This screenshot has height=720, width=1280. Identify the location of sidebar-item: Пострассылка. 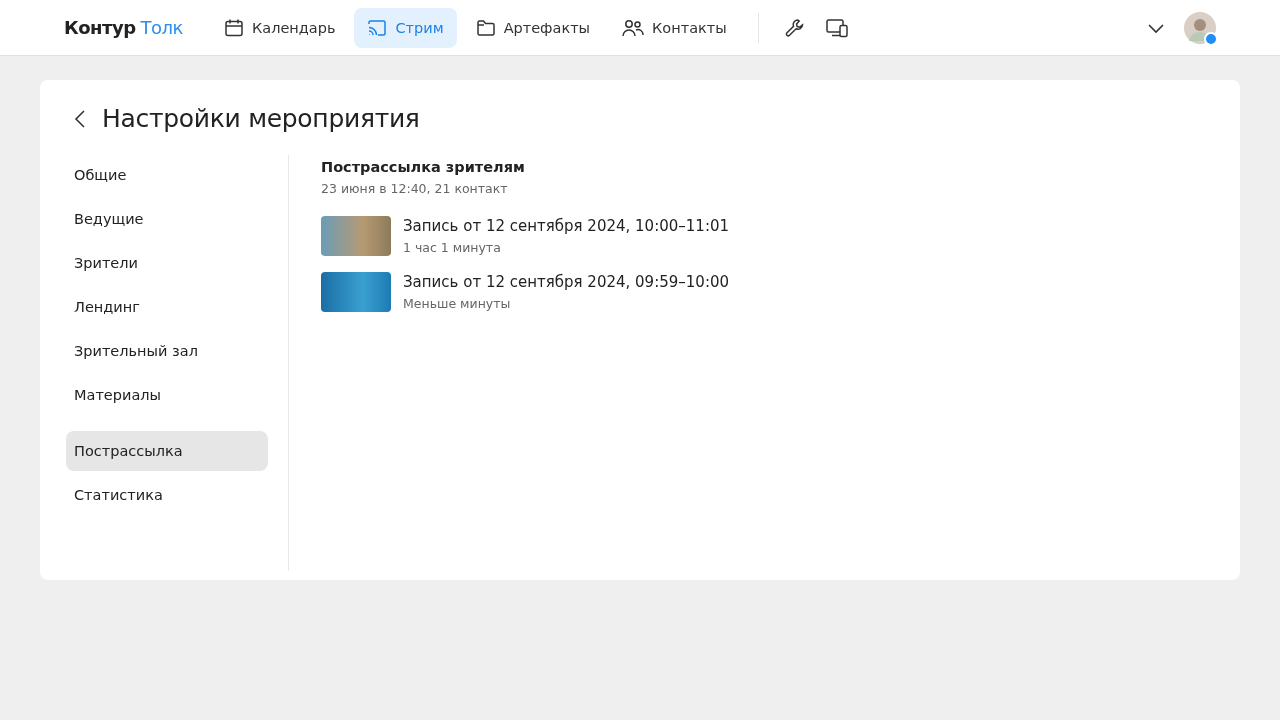
(167, 451).